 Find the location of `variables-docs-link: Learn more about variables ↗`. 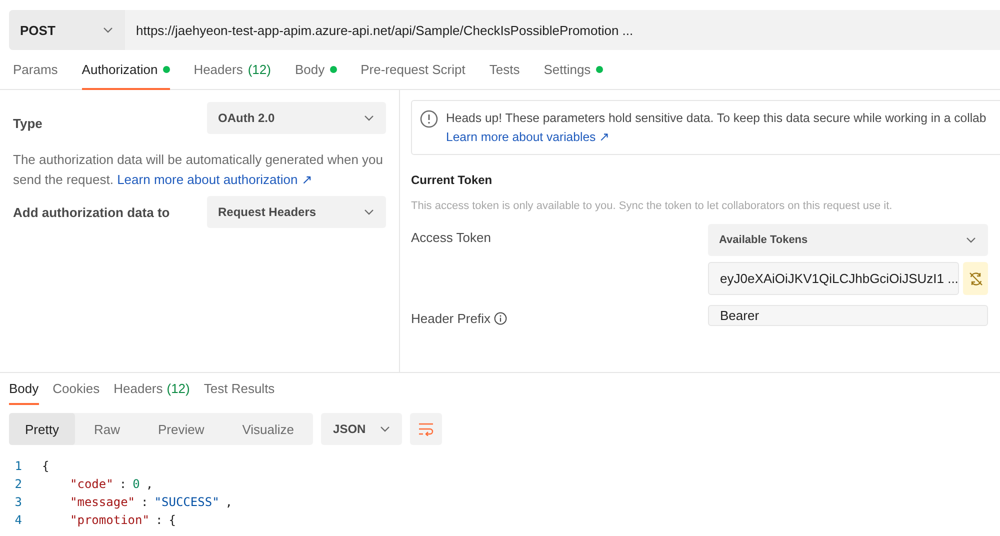

variables-docs-link: Learn more about variables ↗ is located at coordinates (528, 137).